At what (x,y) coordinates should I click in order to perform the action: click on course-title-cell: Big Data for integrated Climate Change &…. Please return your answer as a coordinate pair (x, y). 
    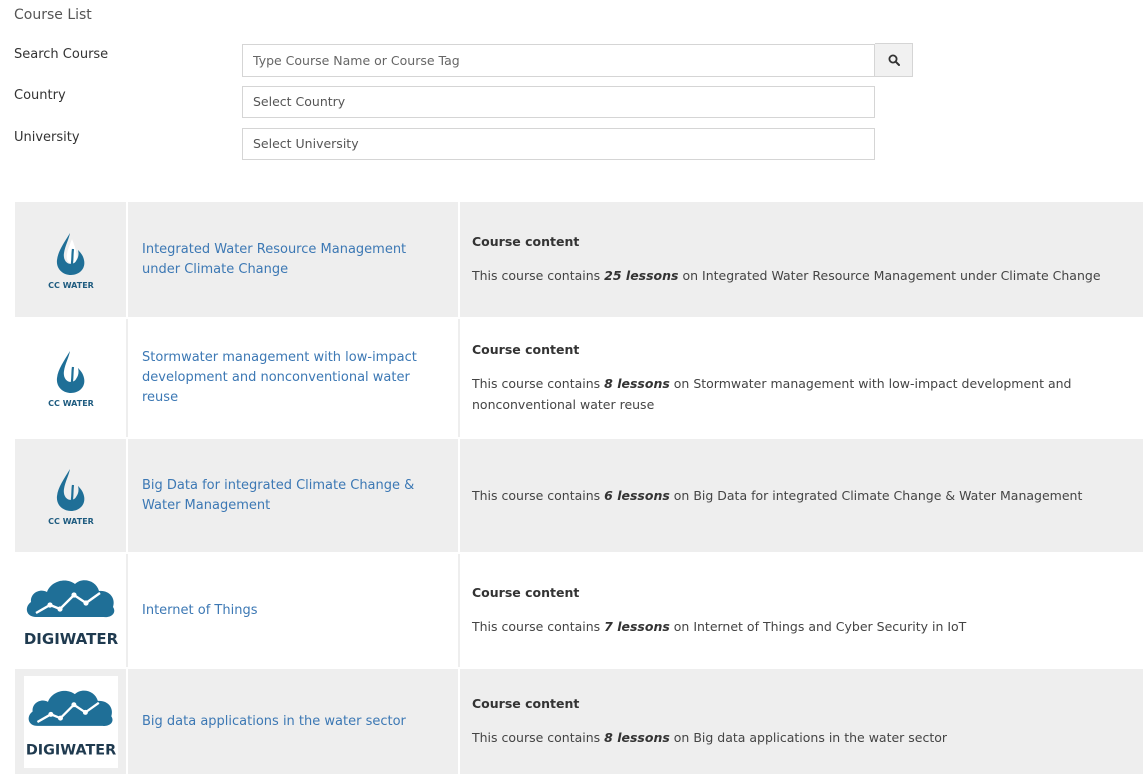
    Looking at the image, I should click on (294, 495).